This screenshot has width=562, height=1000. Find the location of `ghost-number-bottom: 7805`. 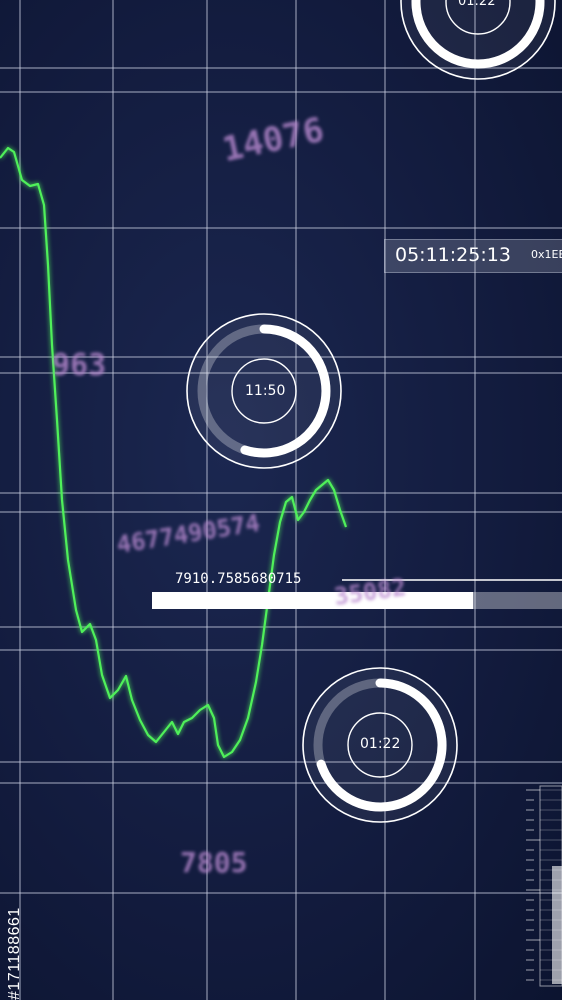

ghost-number-bottom: 7805 is located at coordinates (214, 862).